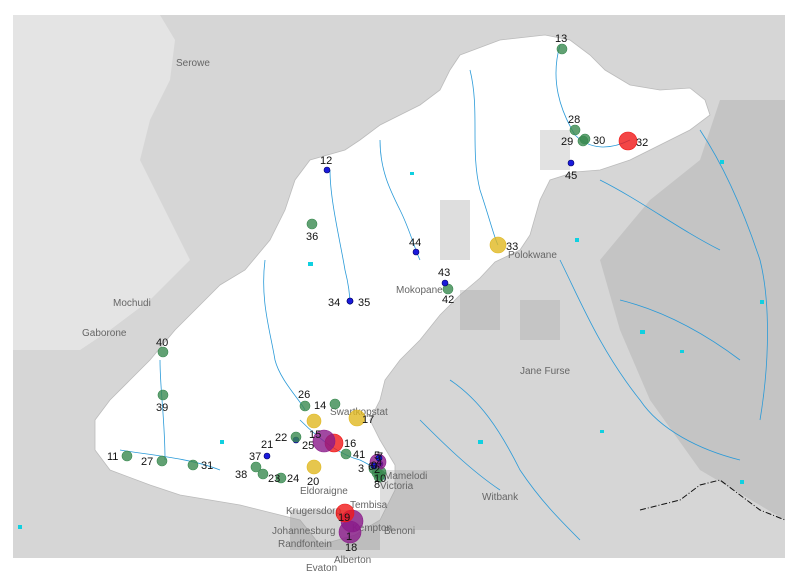  Describe the element at coordinates (132, 303) in the screenshot. I see `place-label-mochudi: Mochudi` at that location.